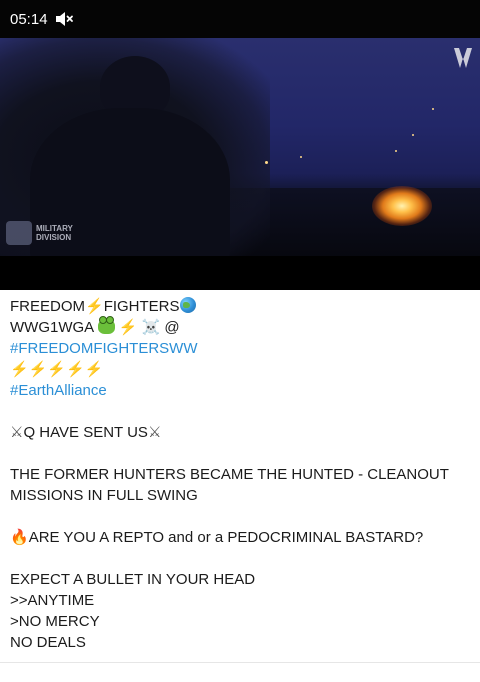  What do you see at coordinates (52, 600) in the screenshot?
I see `post-line-anytime: >>ANYTIME` at bounding box center [52, 600].